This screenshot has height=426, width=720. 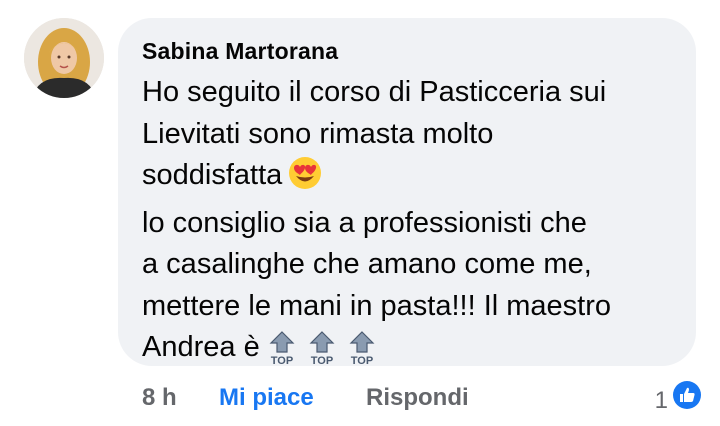 I want to click on avatar-photo, so click(x=64, y=58).